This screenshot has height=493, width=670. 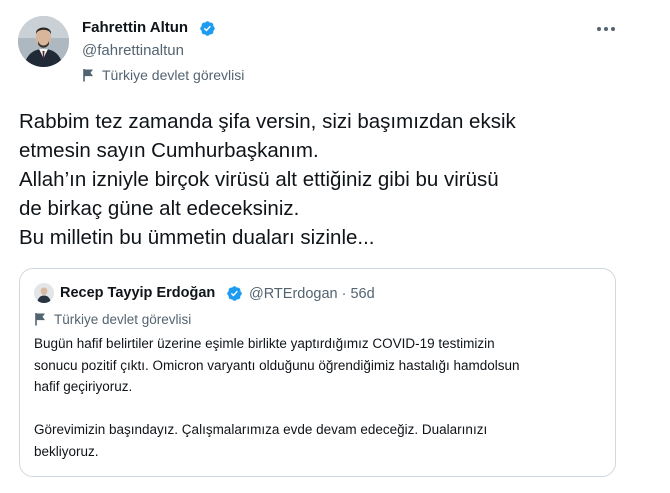 I want to click on tweet-text-line: etmesin sayın Cumhurbaşkanım., so click(x=169, y=150).